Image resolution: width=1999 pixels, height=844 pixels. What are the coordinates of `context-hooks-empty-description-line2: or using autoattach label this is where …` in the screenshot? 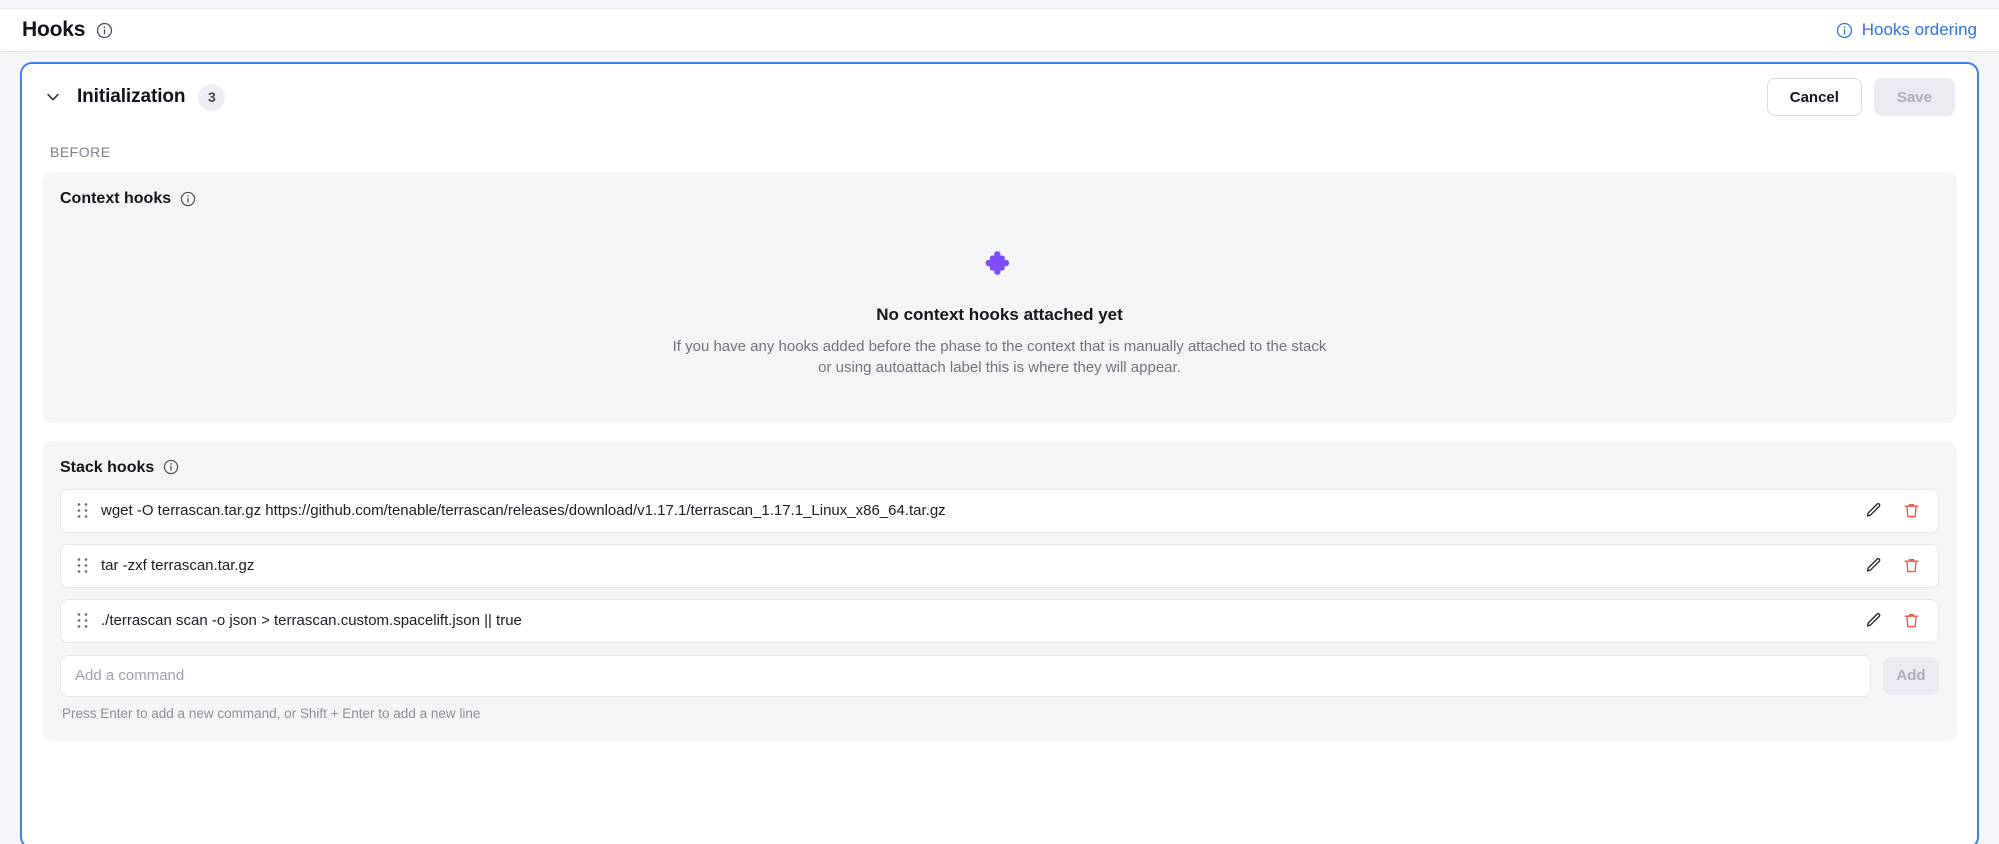 It's located at (999, 368).